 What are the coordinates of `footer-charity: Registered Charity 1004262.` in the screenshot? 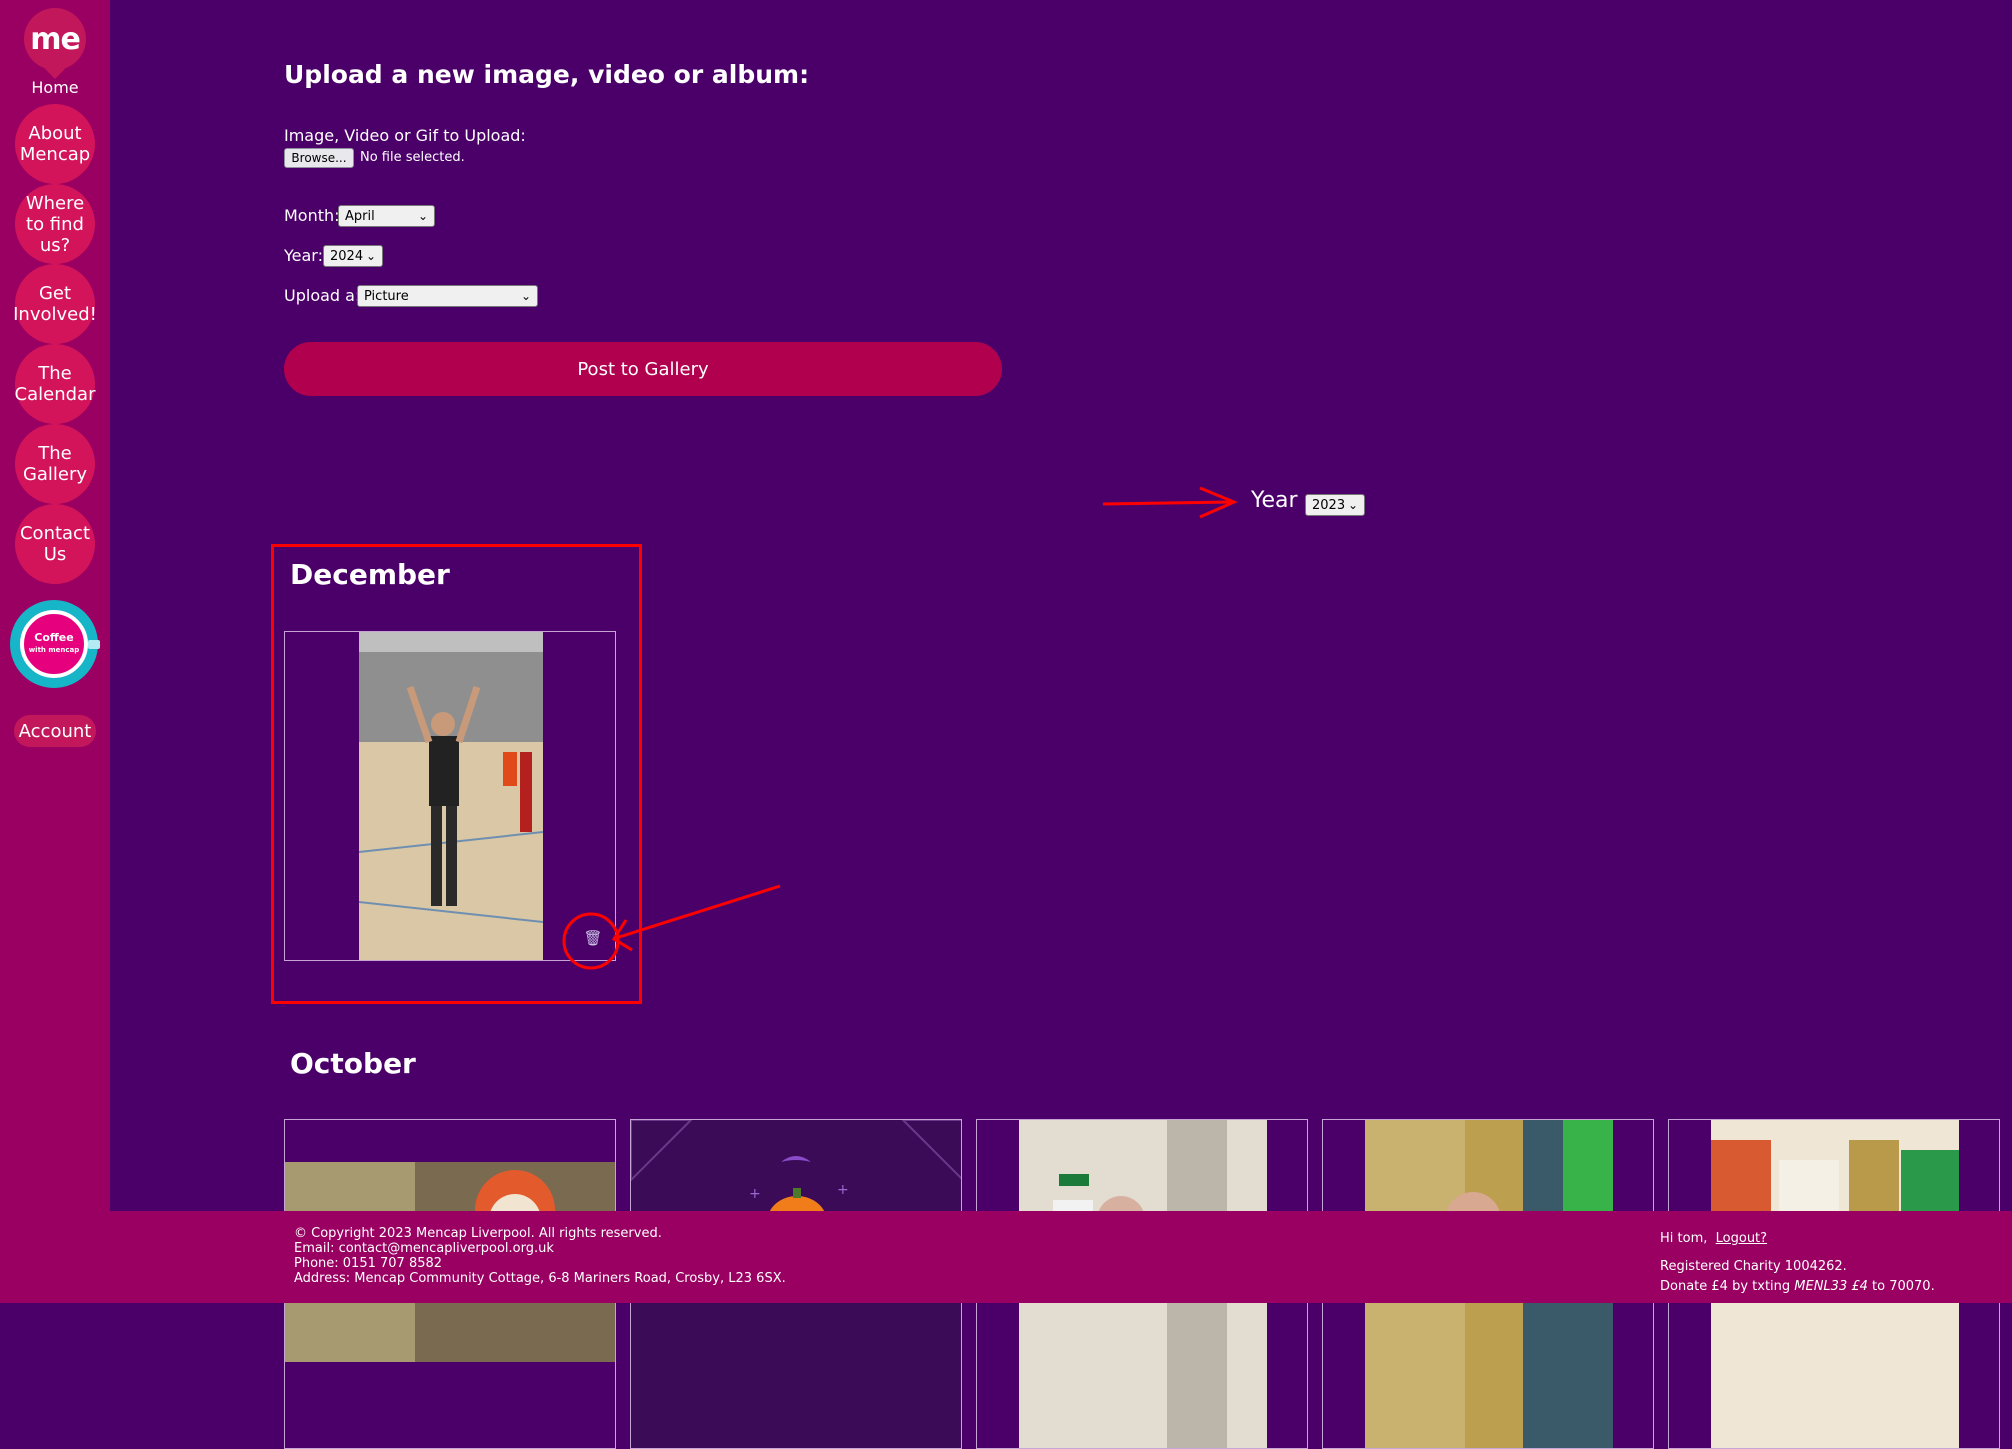 It's located at (1753, 1266).